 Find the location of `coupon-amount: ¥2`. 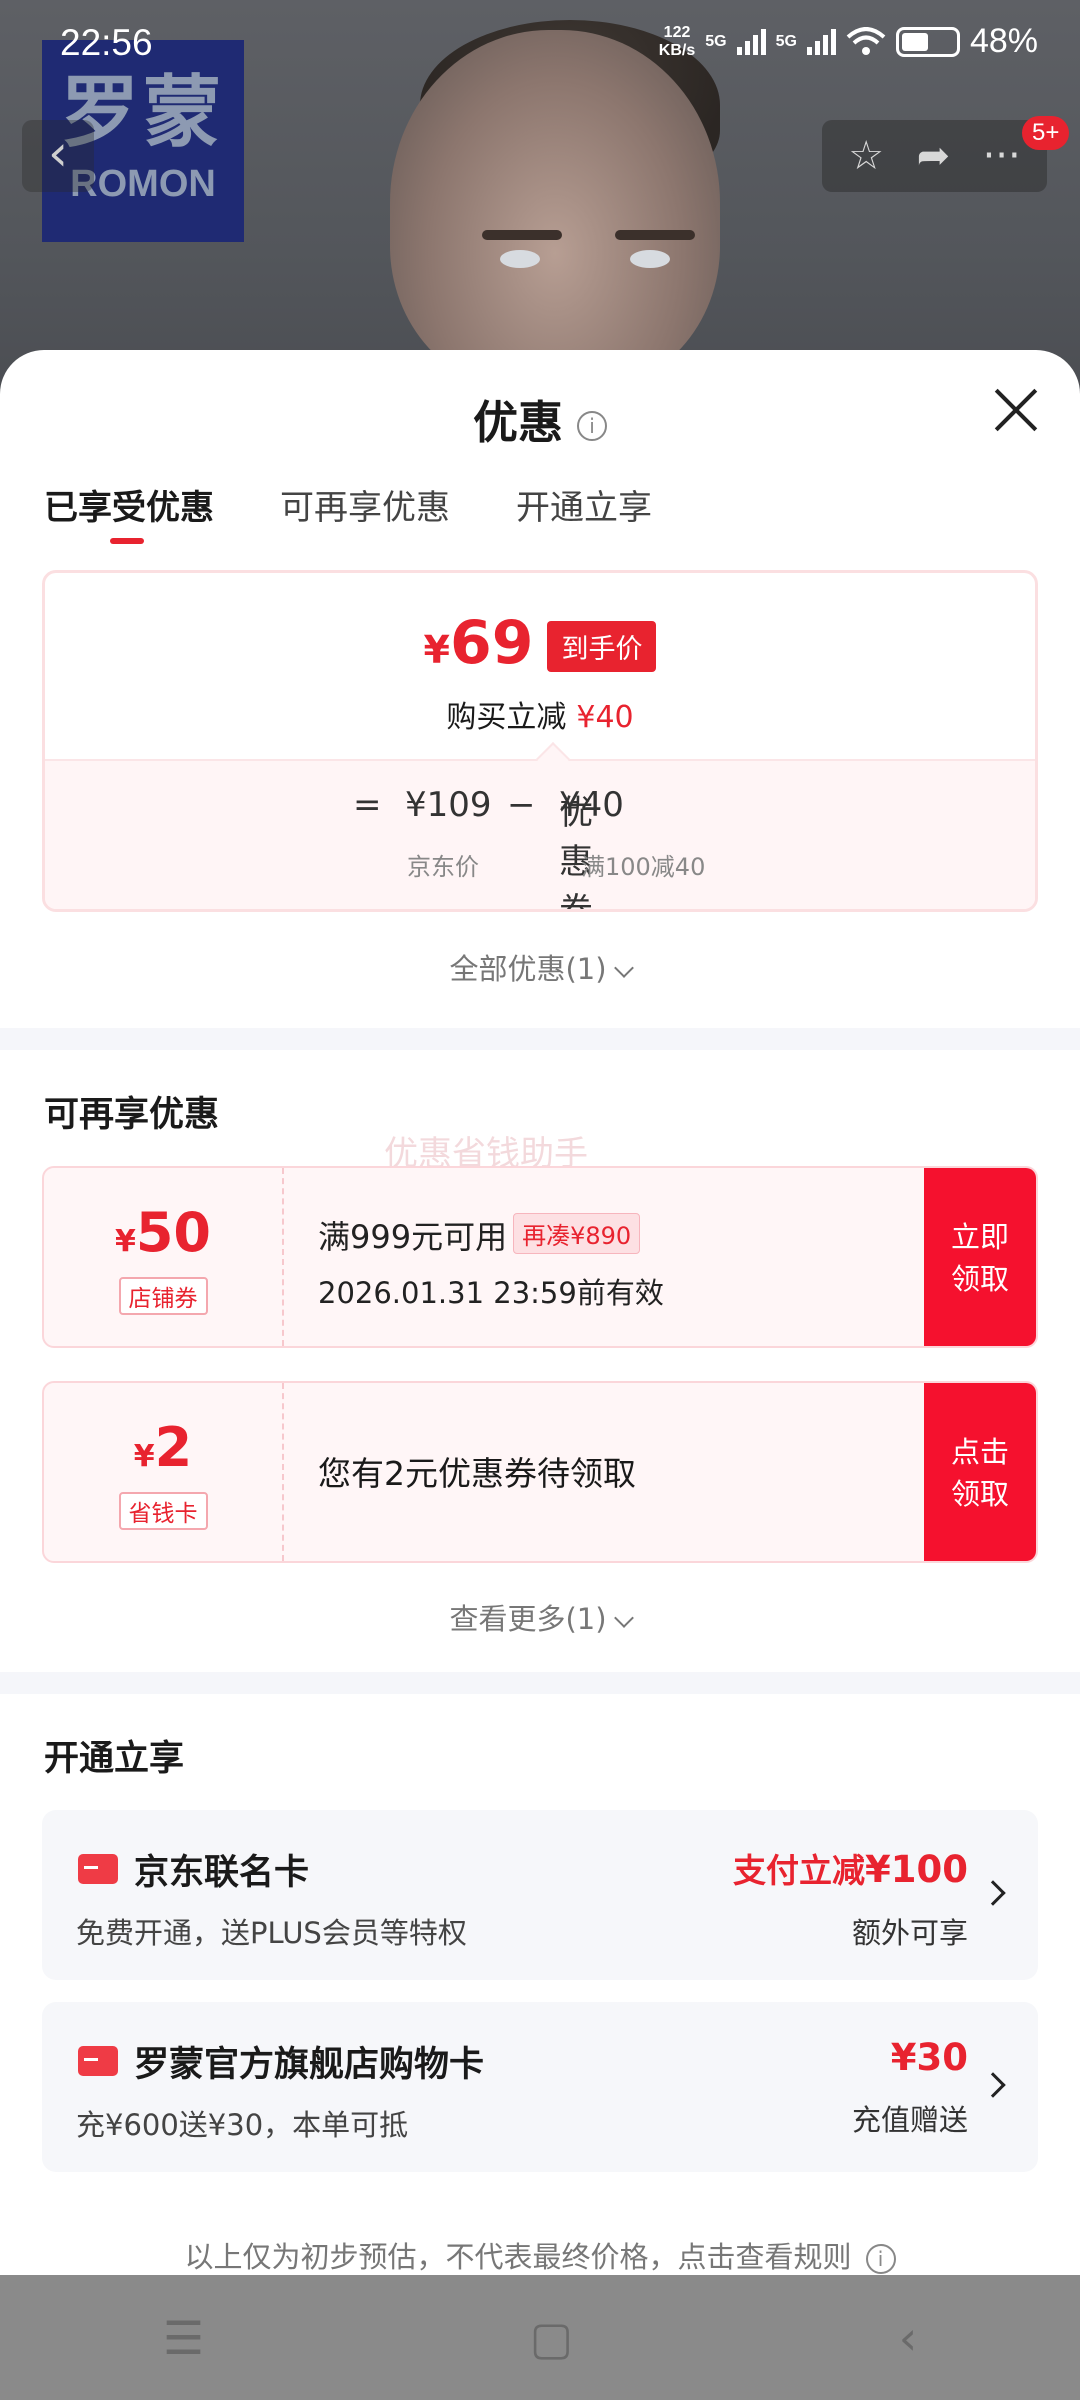

coupon-amount: ¥2 is located at coordinates (163, 1447).